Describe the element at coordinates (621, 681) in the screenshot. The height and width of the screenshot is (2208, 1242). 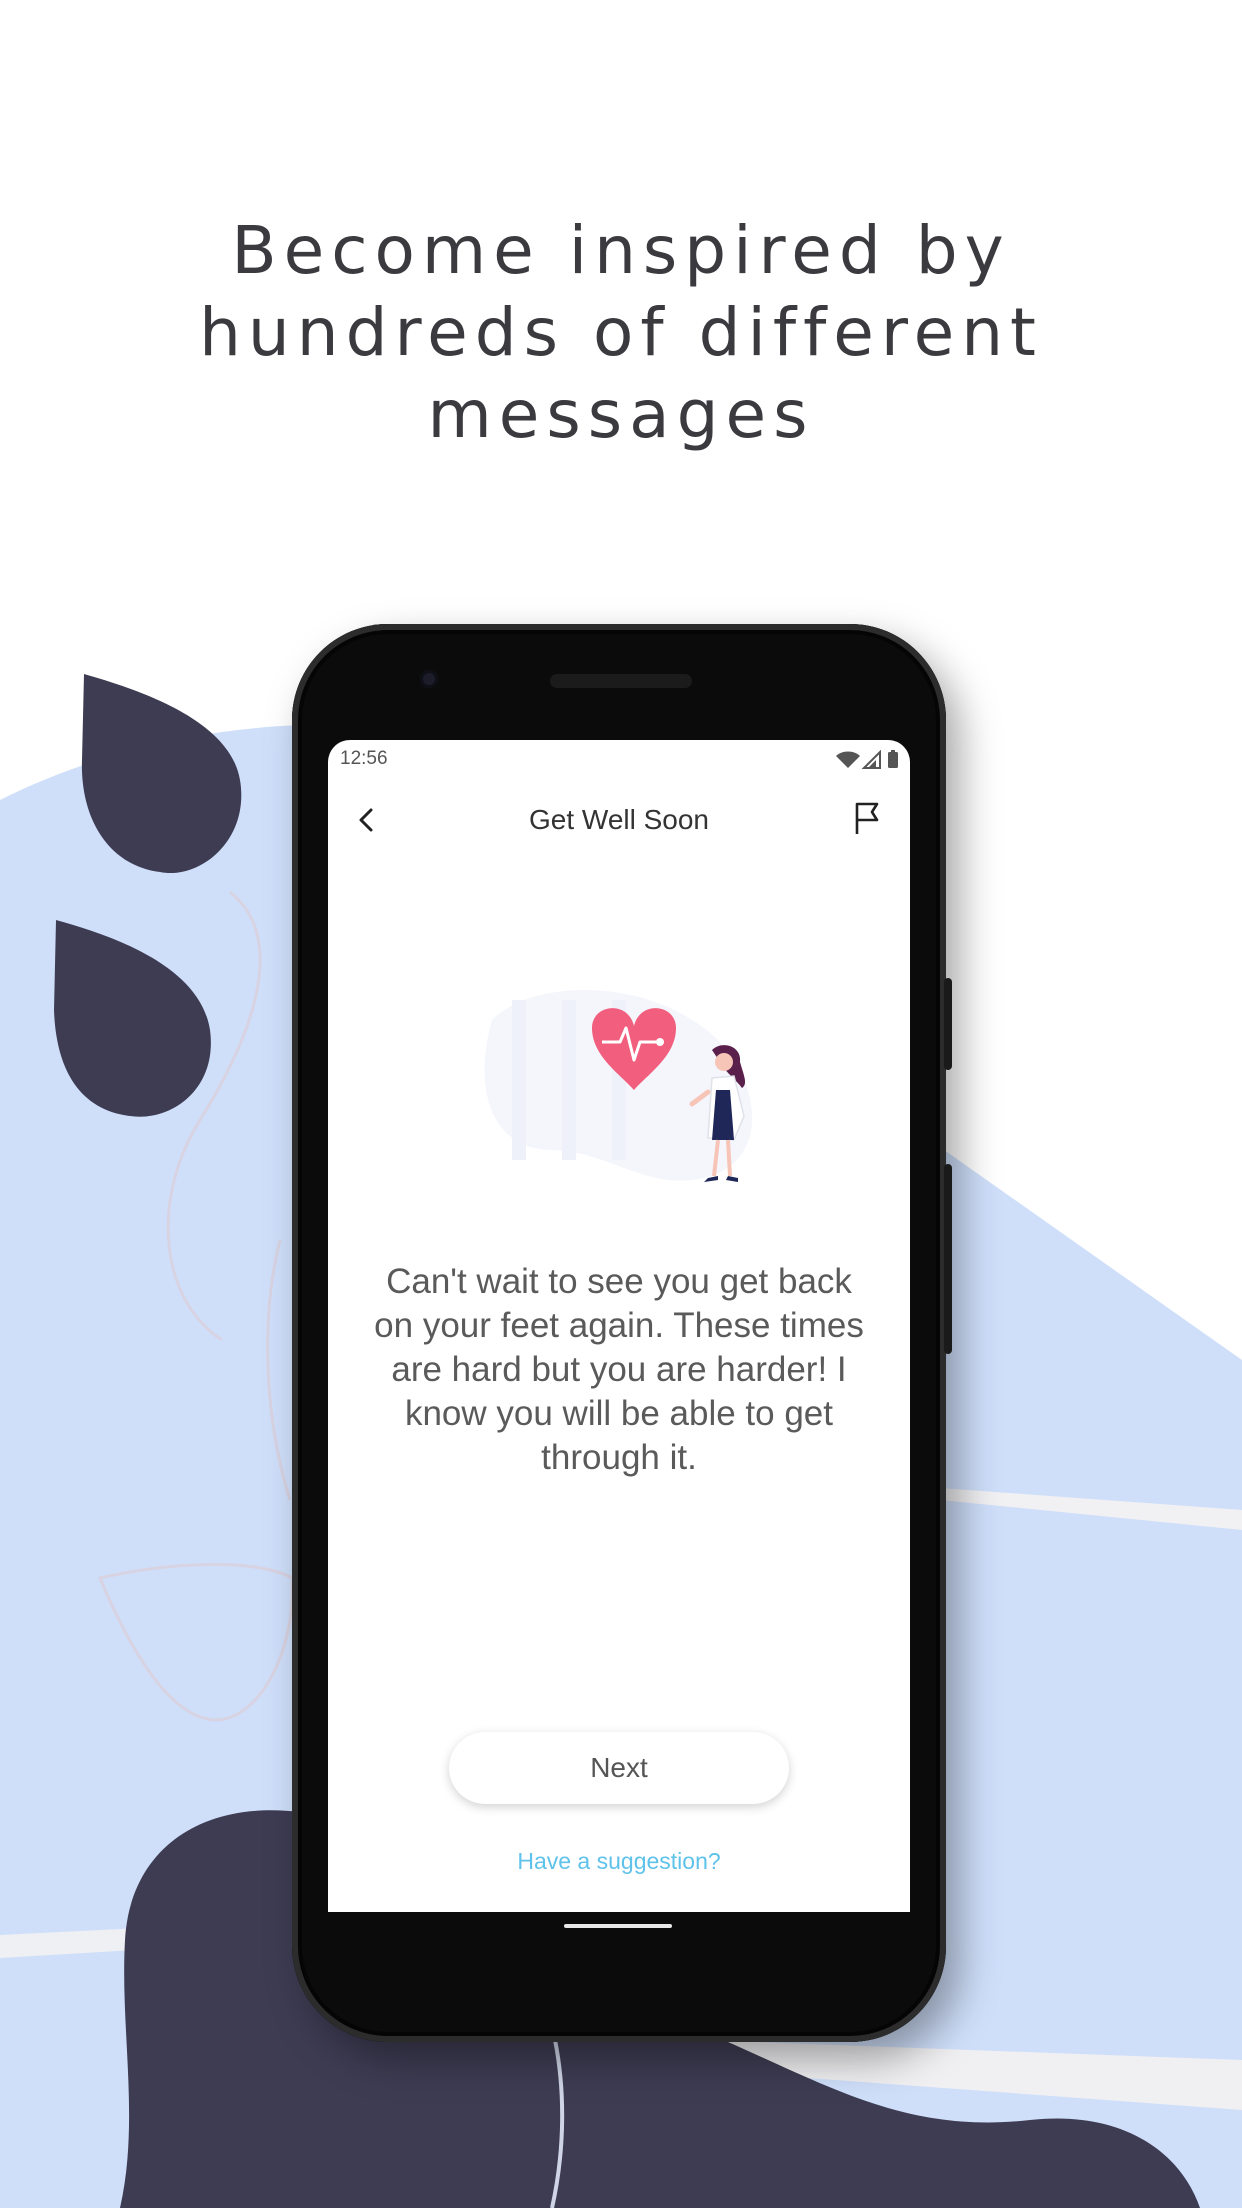
I see `earpiece-speaker` at that location.